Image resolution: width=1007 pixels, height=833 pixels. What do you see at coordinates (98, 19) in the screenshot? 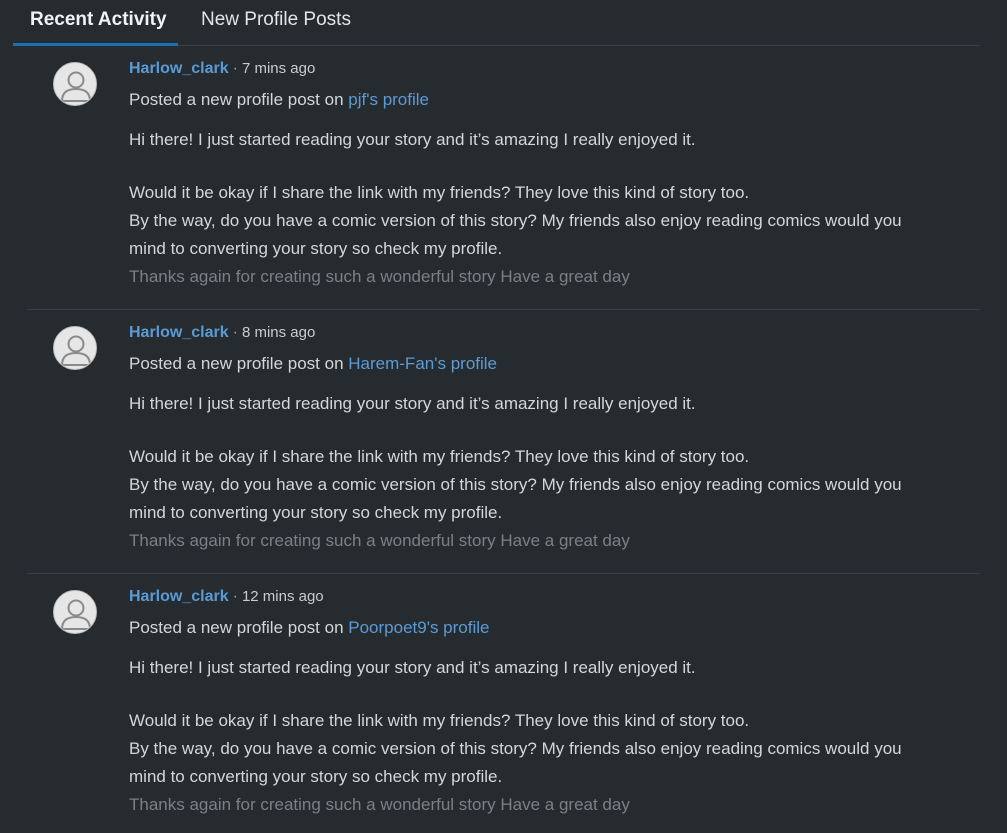
I see `tab-label: Recent Activity` at bounding box center [98, 19].